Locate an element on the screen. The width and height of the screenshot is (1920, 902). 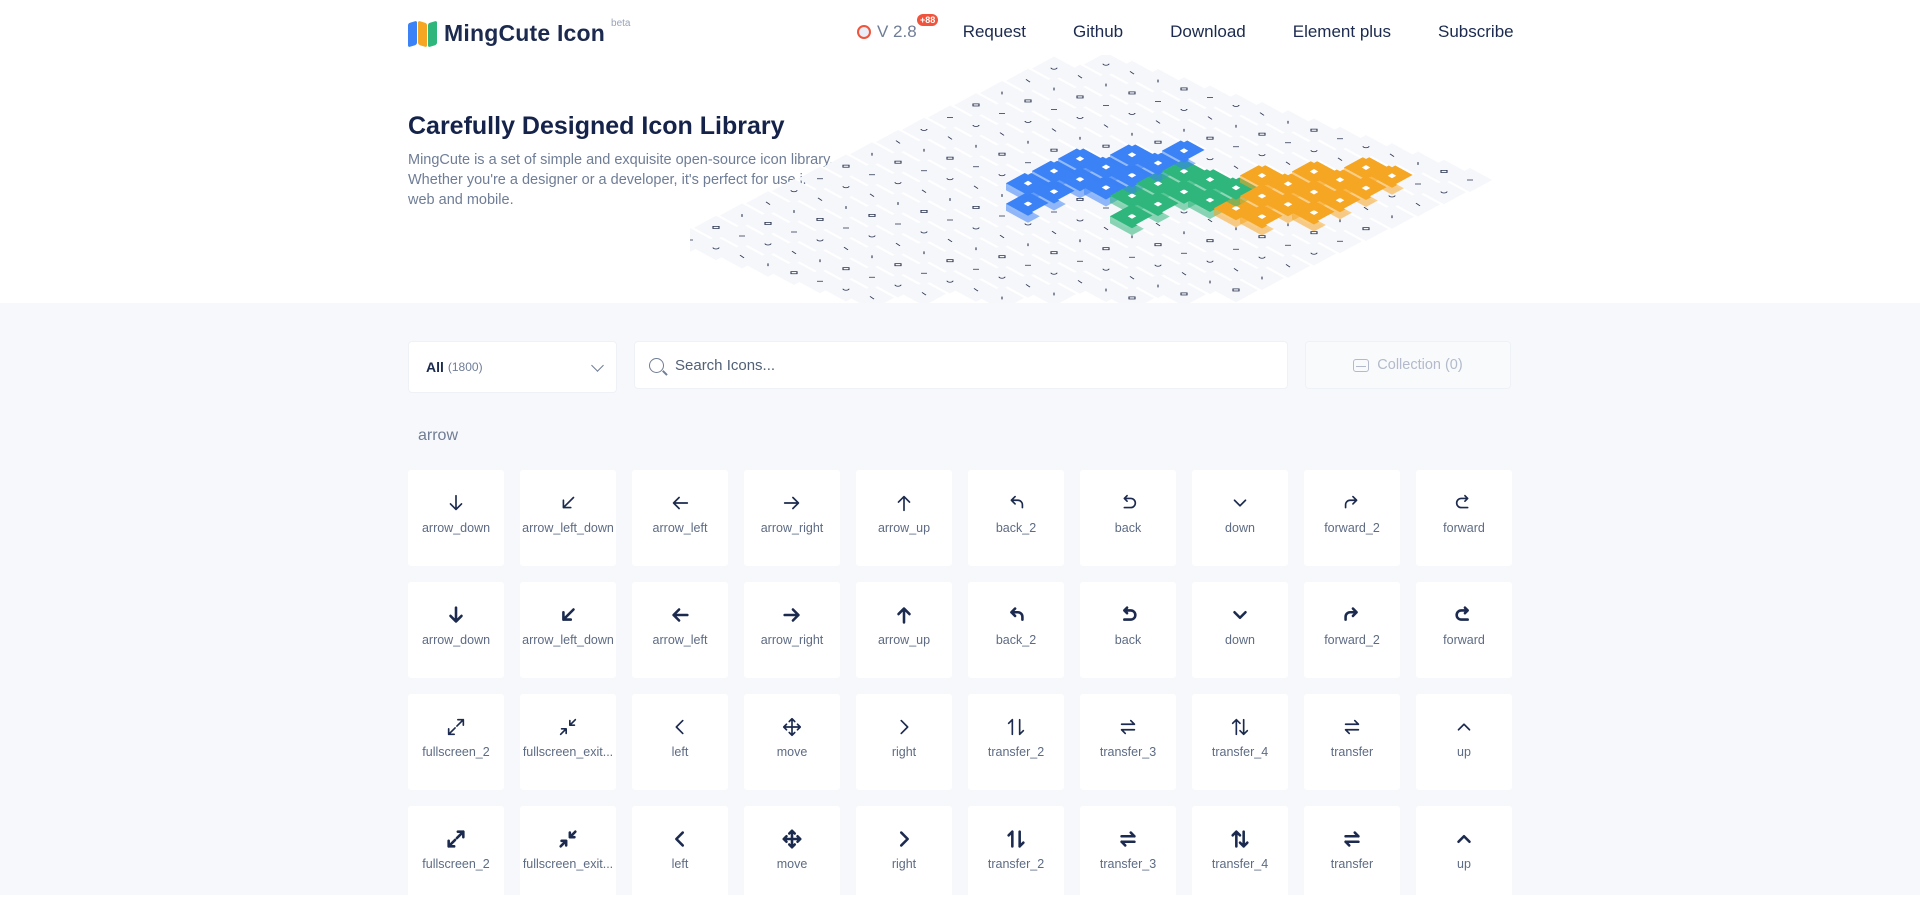
isometric-icon-illustration is located at coordinates (1091, 179).